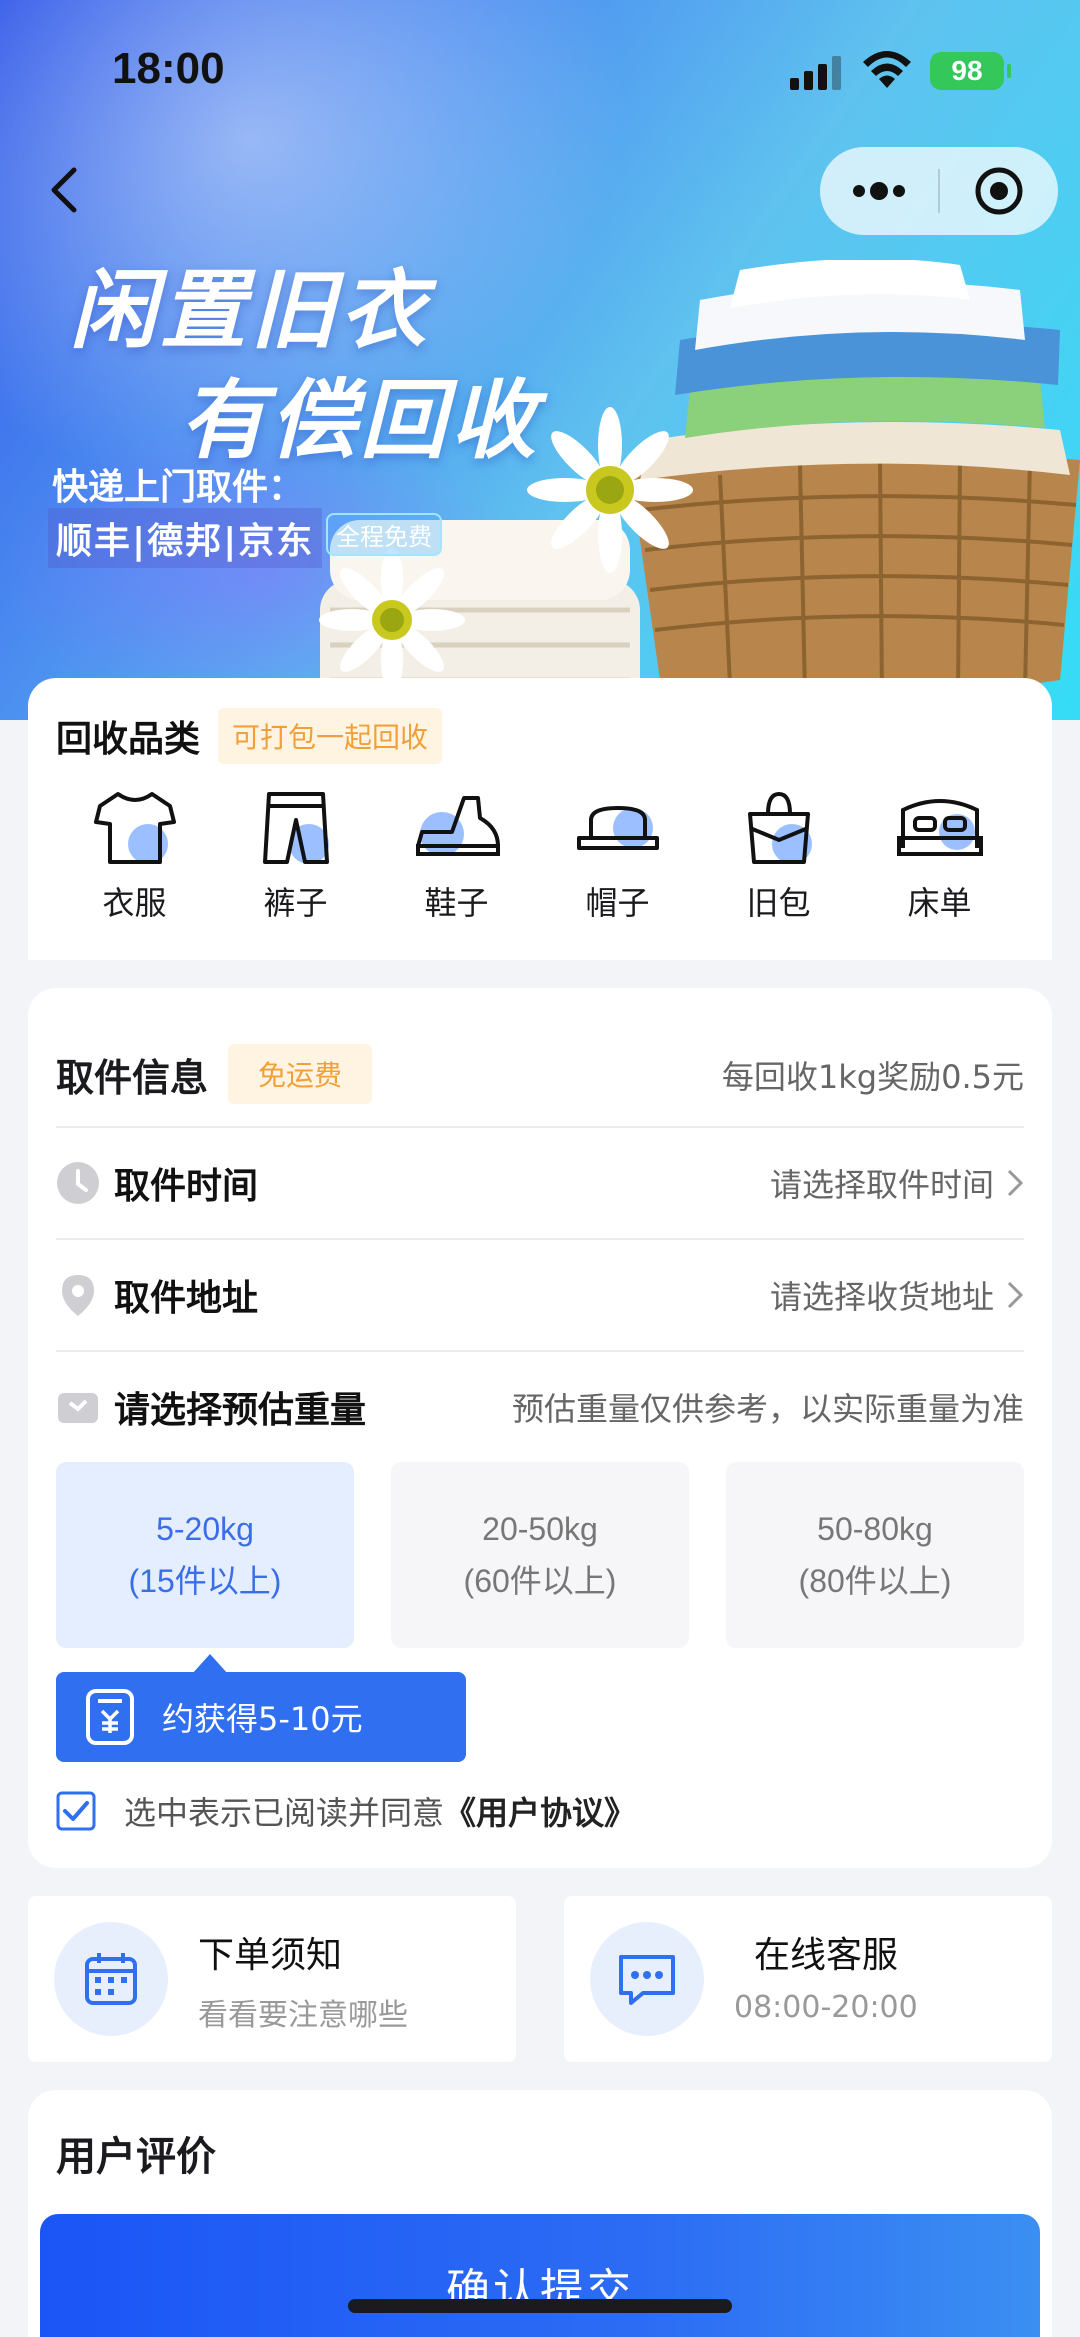  I want to click on battery-indicator: 98, so click(970, 71).